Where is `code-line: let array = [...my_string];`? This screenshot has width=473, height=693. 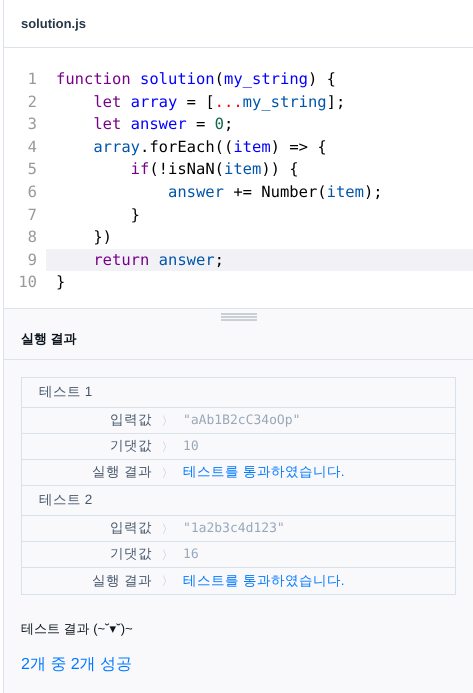
code-line: let array = [...my_string]; is located at coordinates (219, 102).